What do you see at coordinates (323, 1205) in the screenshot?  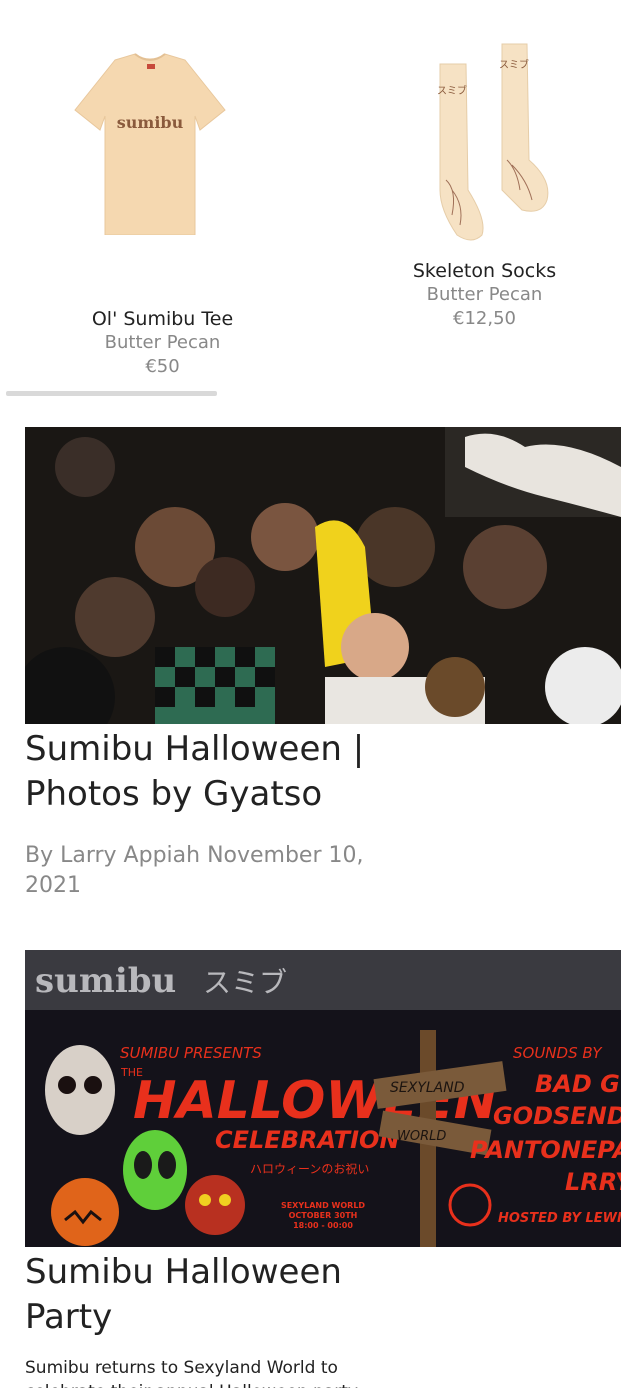 I see `poster-venue: SEXYLAND WORLD` at bounding box center [323, 1205].